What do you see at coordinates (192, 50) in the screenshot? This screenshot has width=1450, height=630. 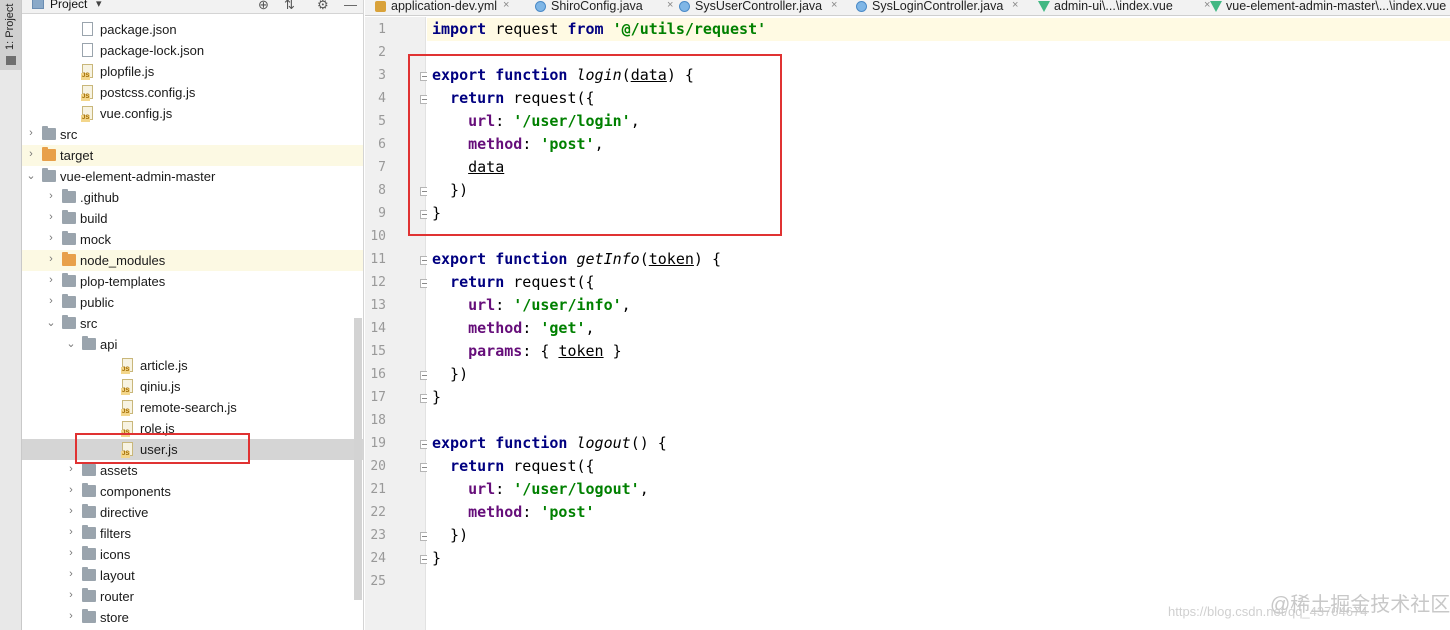 I see `tree-item-package-lock-json: package-lock.json` at bounding box center [192, 50].